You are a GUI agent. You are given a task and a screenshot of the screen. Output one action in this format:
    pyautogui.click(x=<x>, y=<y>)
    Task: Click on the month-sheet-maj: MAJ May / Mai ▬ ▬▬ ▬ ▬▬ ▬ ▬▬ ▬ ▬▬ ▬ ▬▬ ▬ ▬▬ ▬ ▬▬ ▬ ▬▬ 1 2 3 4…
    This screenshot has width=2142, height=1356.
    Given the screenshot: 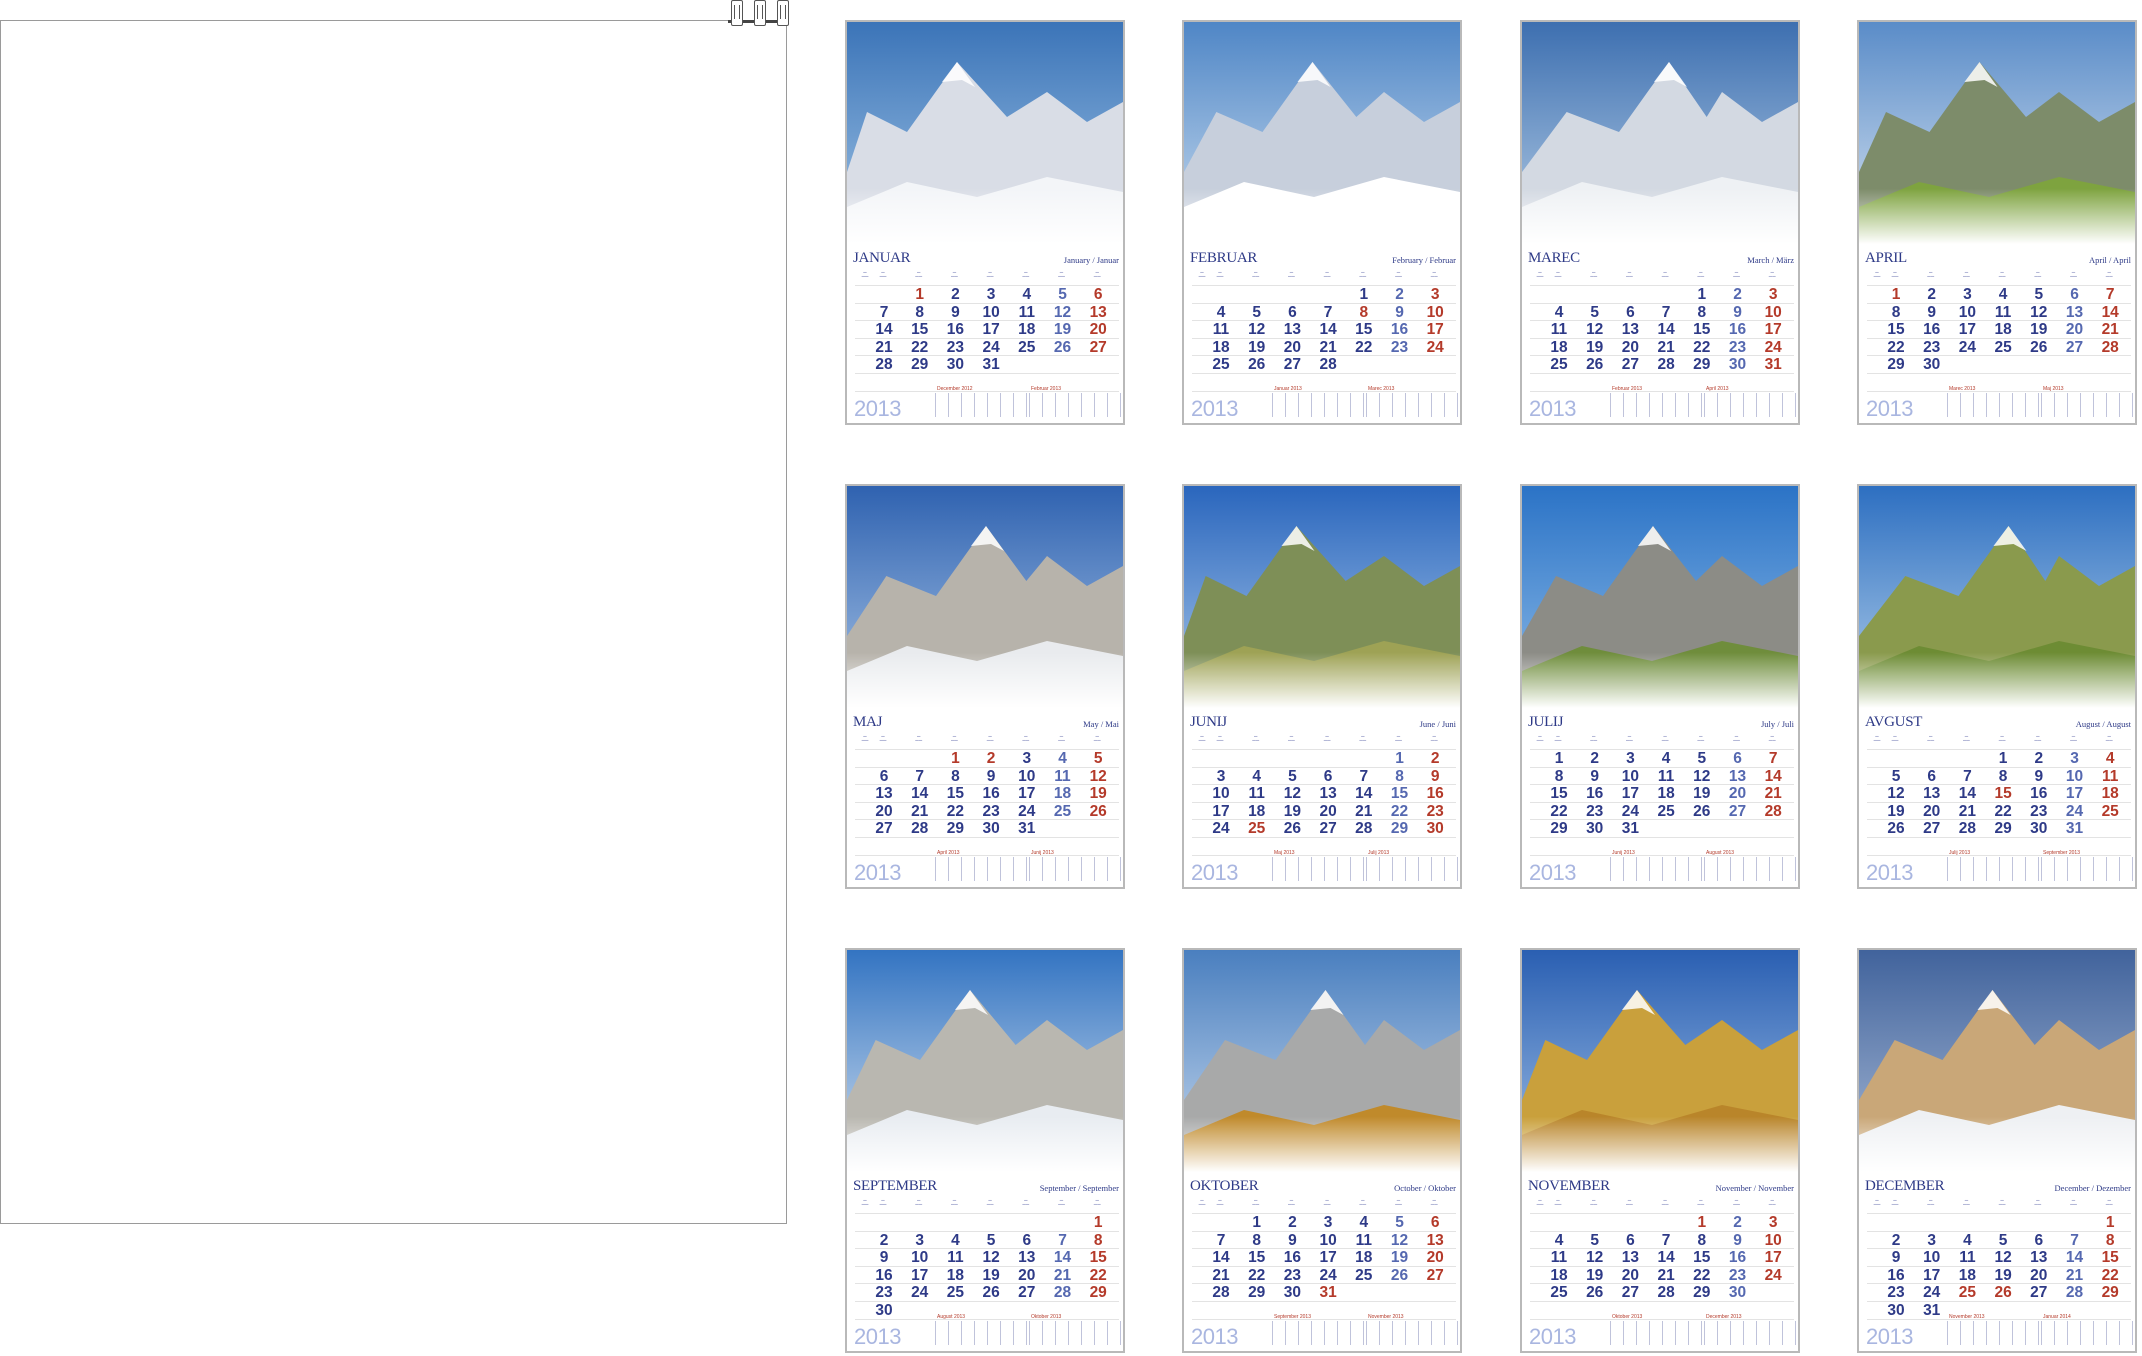 What is the action you would take?
    pyautogui.click(x=985, y=686)
    